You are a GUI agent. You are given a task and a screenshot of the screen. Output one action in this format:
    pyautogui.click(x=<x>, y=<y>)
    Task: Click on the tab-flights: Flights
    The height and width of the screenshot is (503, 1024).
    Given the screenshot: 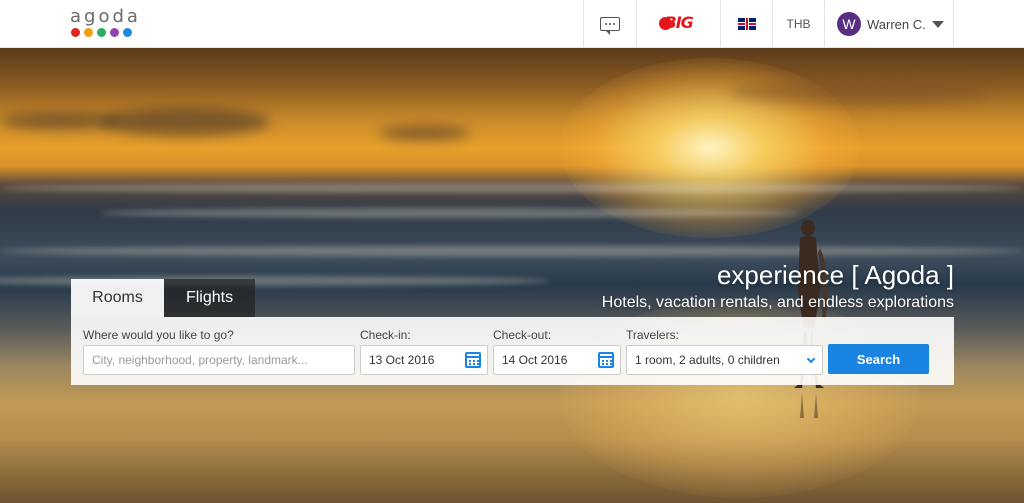 What is the action you would take?
    pyautogui.click(x=209, y=298)
    